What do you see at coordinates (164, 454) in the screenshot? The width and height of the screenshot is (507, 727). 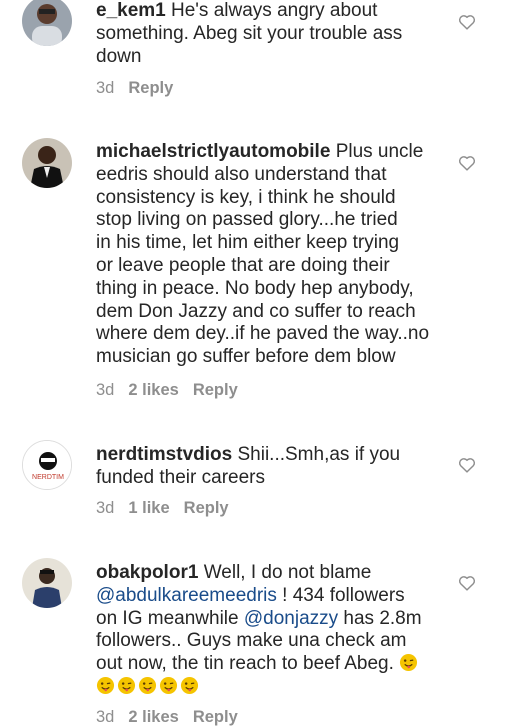 I see `comment-username: nerdtimstvdios` at bounding box center [164, 454].